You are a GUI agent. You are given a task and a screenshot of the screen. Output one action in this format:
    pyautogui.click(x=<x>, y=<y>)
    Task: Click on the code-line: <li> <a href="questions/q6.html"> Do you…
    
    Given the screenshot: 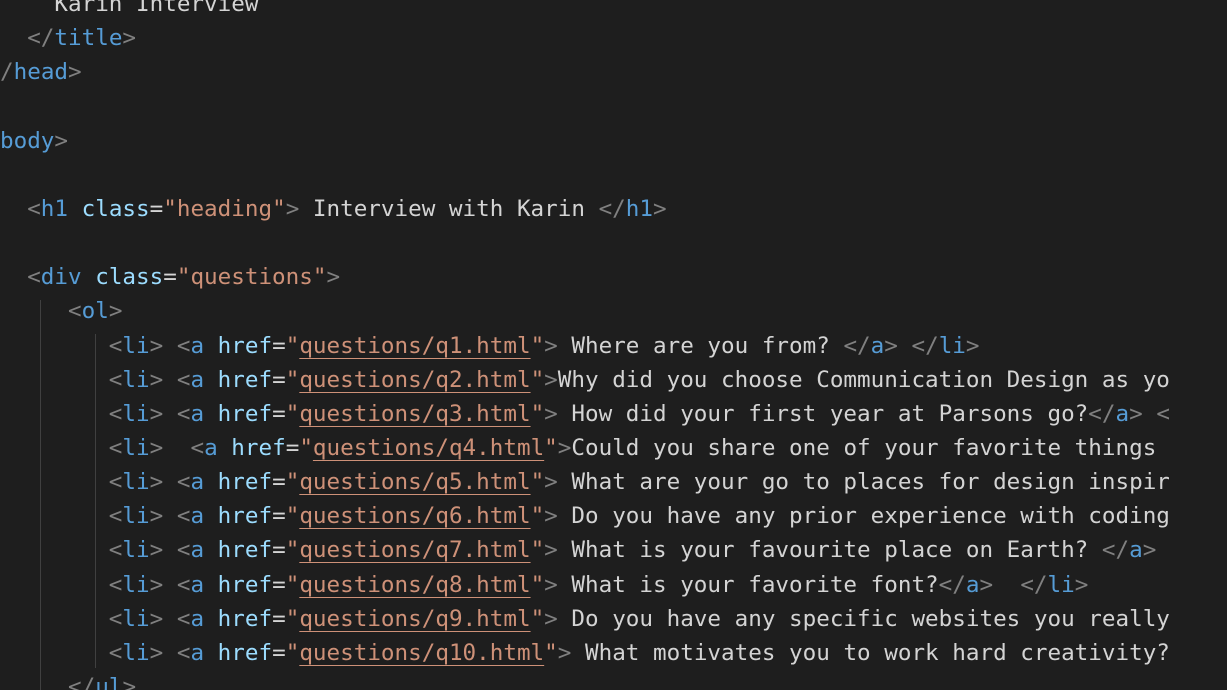 What is the action you would take?
    pyautogui.click(x=639, y=516)
    